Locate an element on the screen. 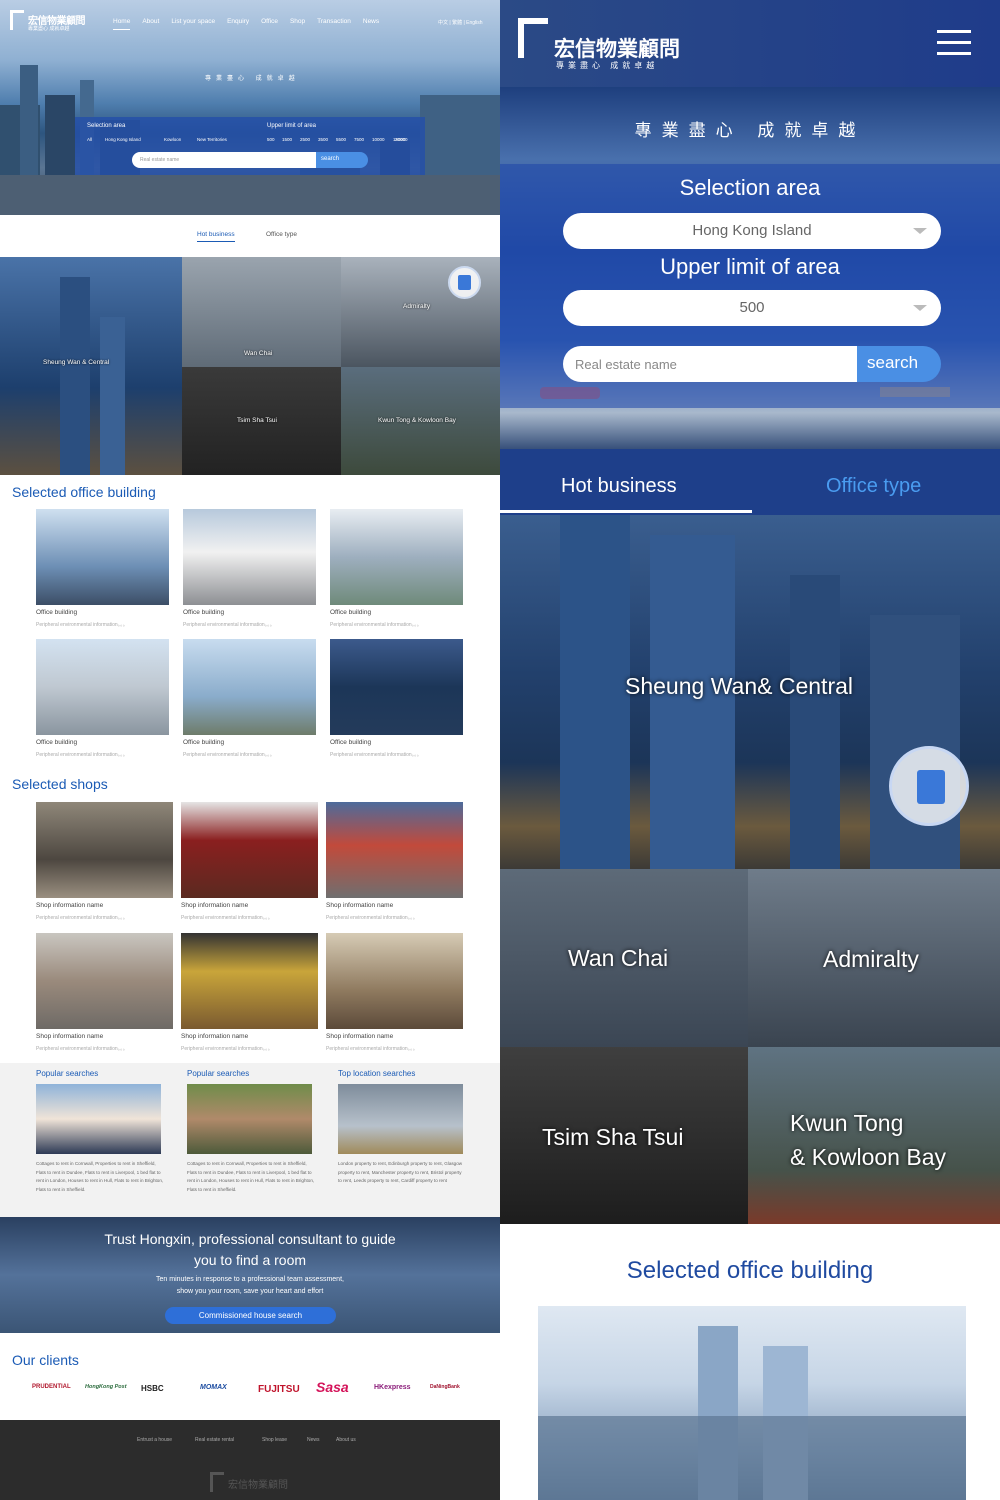 This screenshot has width=1000, height=1500. area-option: Hong Kong Island is located at coordinates (123, 139).